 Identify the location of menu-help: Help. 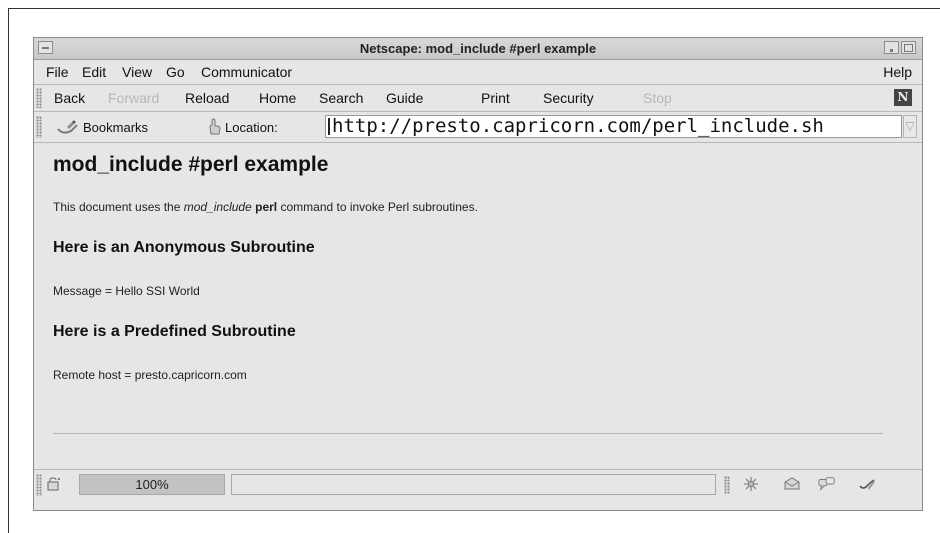
(897, 72).